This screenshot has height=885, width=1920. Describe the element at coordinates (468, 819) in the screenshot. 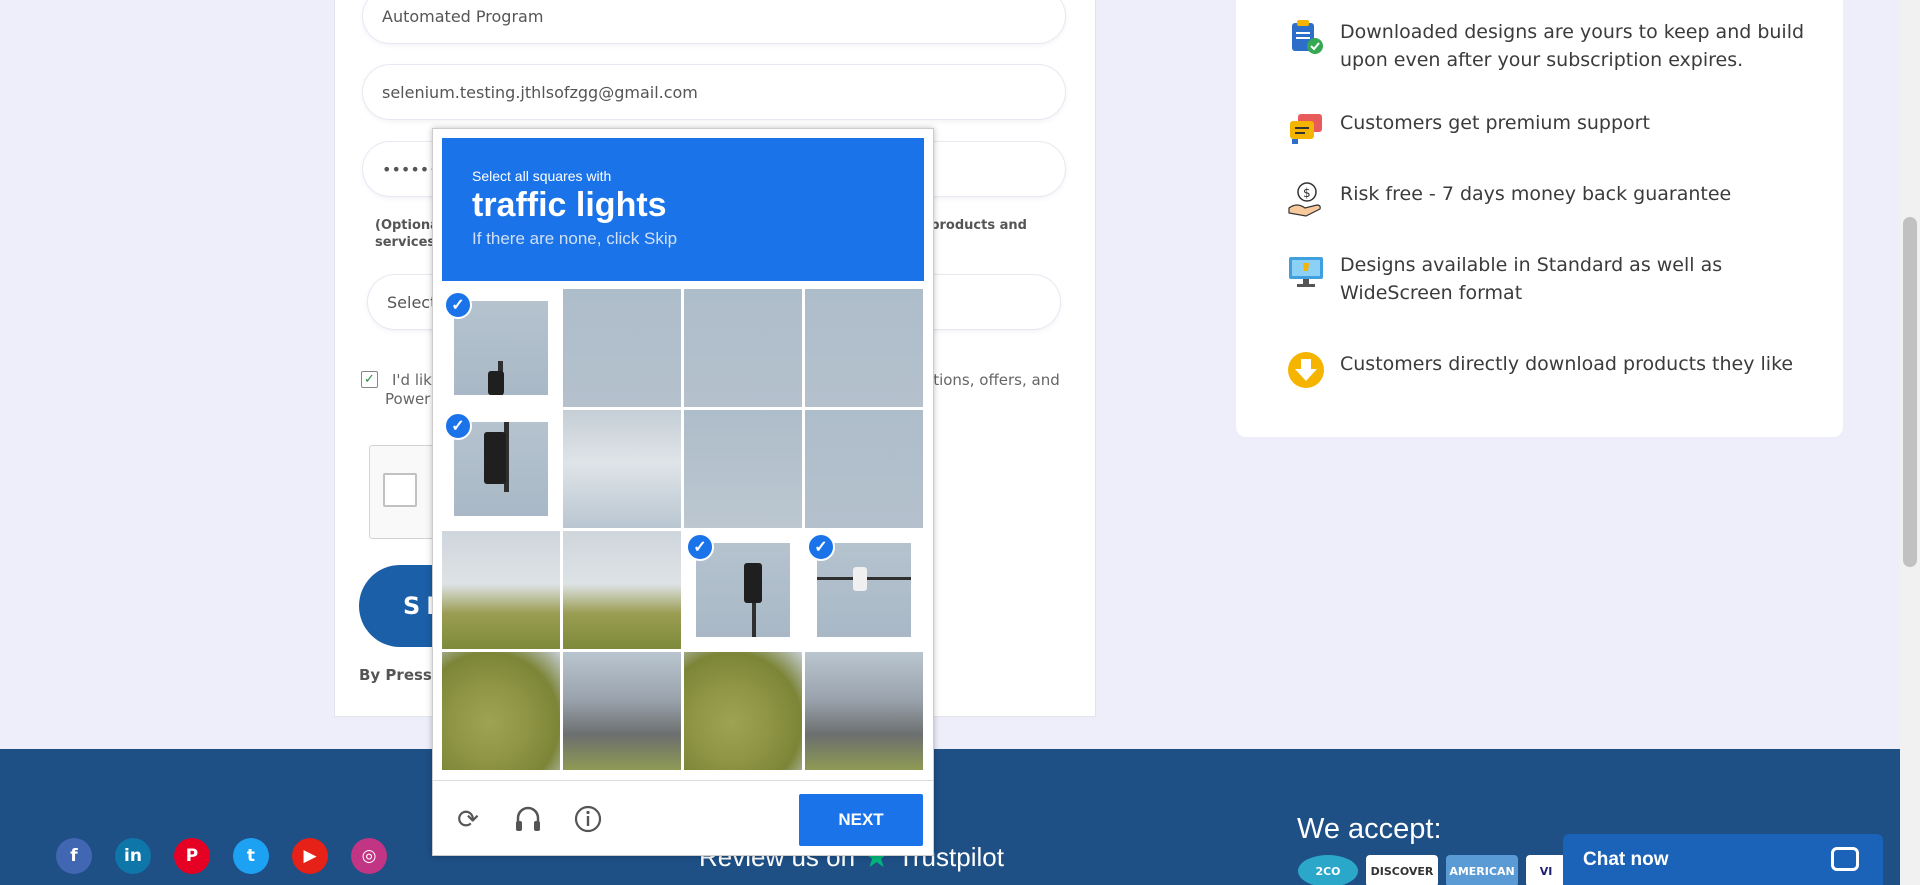

I see `reload-icon: ⟳` at that location.